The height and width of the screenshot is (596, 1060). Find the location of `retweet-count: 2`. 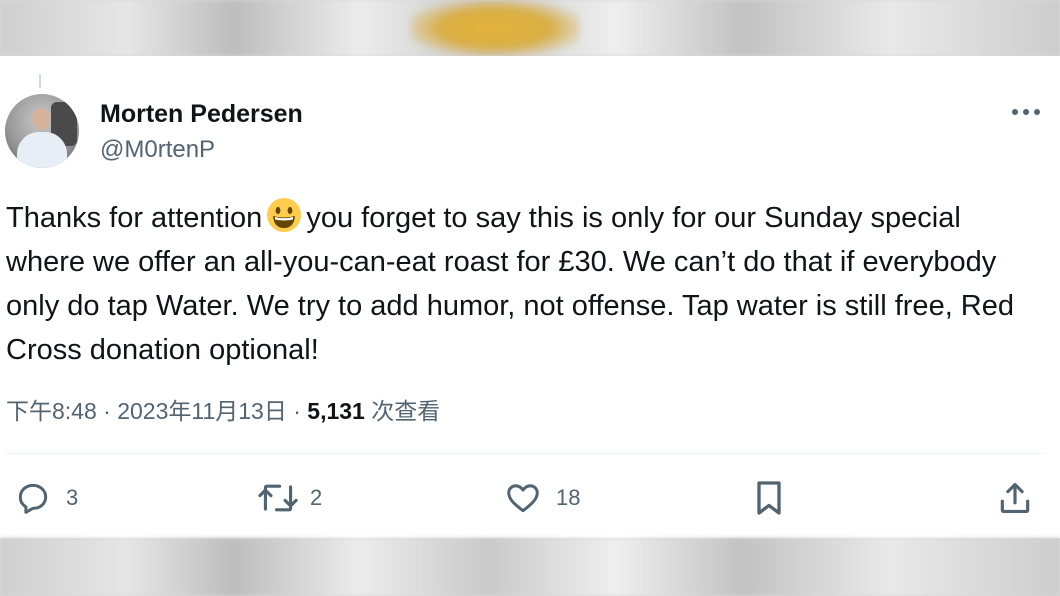

retweet-count: 2 is located at coordinates (316, 497).